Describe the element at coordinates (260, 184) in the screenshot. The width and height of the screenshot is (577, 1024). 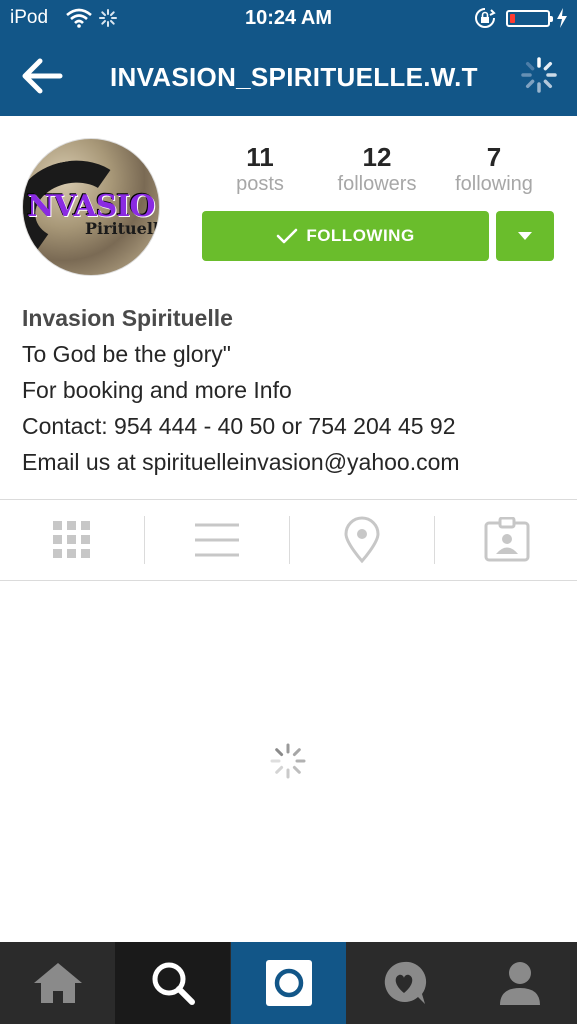
I see `stat-posts-label: posts` at that location.